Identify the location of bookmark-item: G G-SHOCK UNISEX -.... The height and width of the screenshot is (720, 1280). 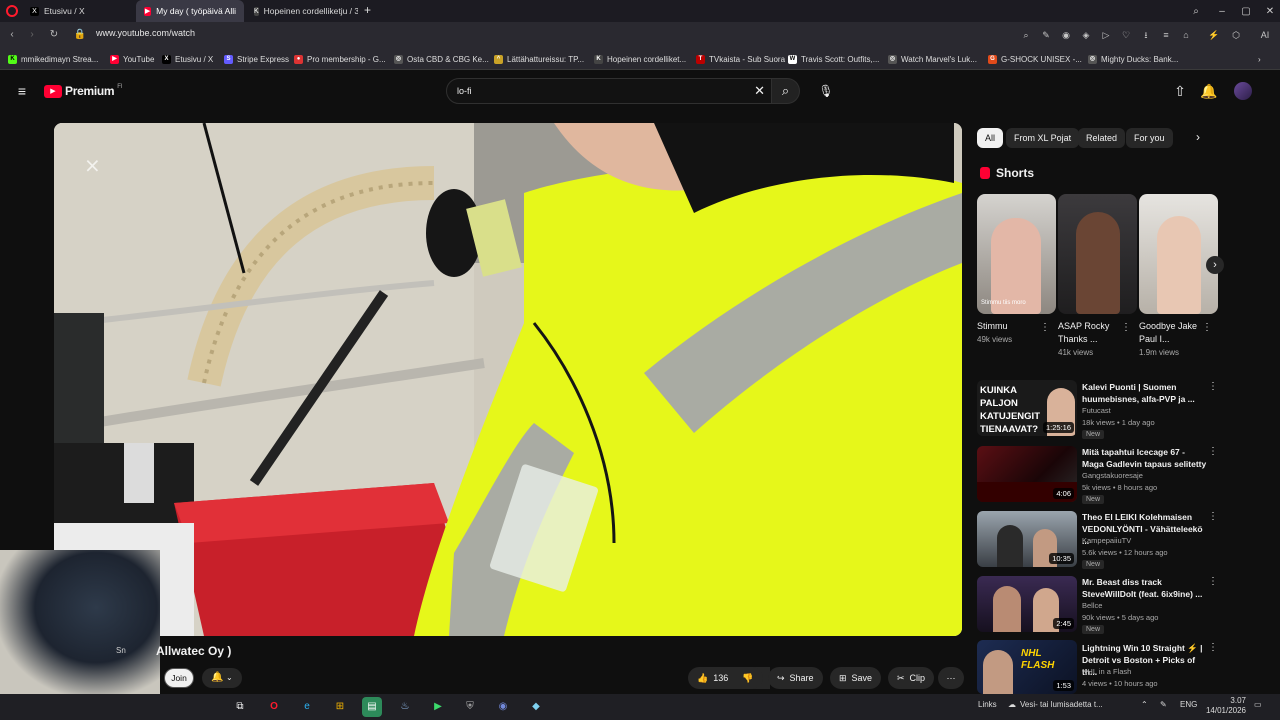
(1035, 59).